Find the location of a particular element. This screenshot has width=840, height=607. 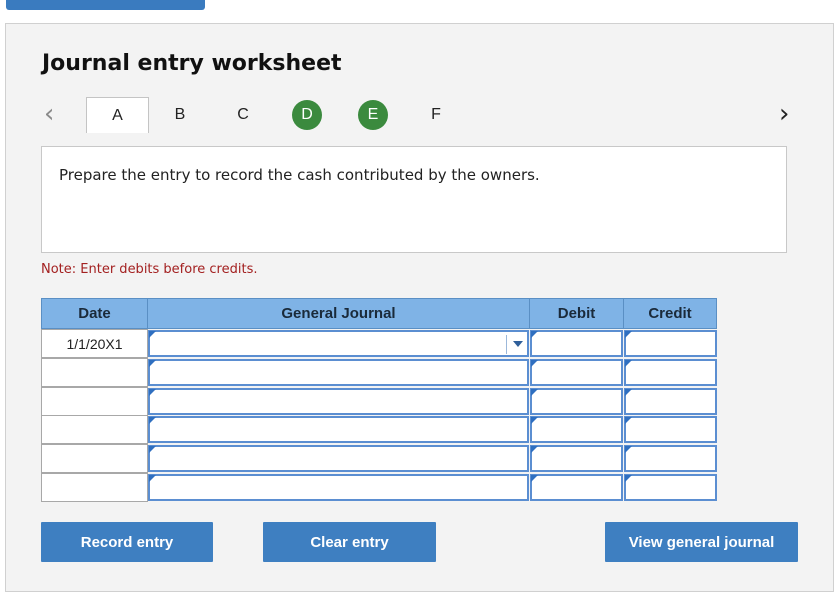

note-text: Note: Enter debits before credits. is located at coordinates (149, 269).